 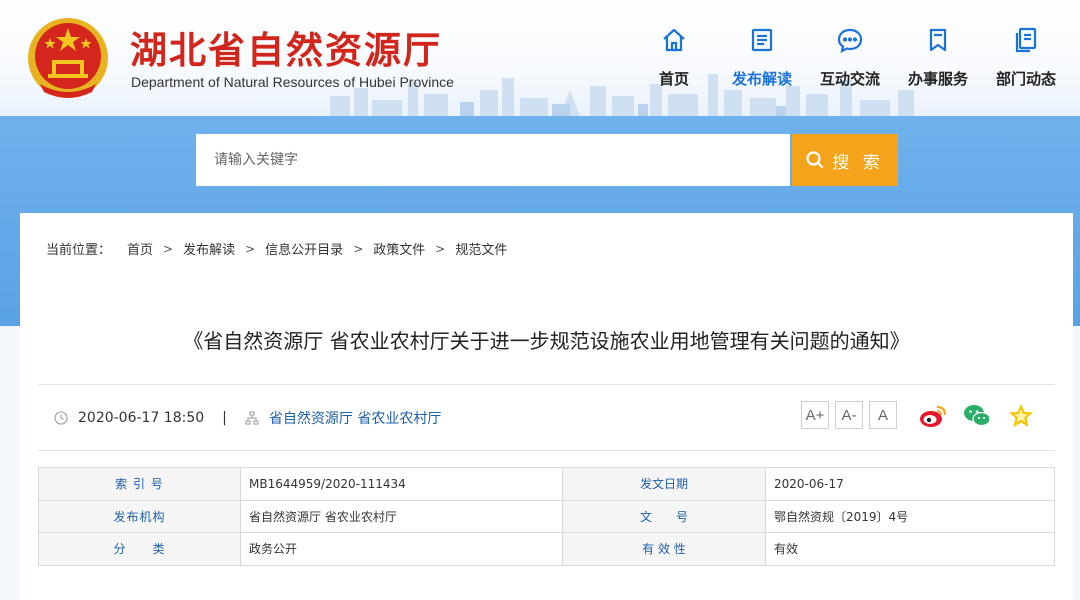 What do you see at coordinates (401, 484) in the screenshot?
I see `info-value: MB1644959/2020-111434` at bounding box center [401, 484].